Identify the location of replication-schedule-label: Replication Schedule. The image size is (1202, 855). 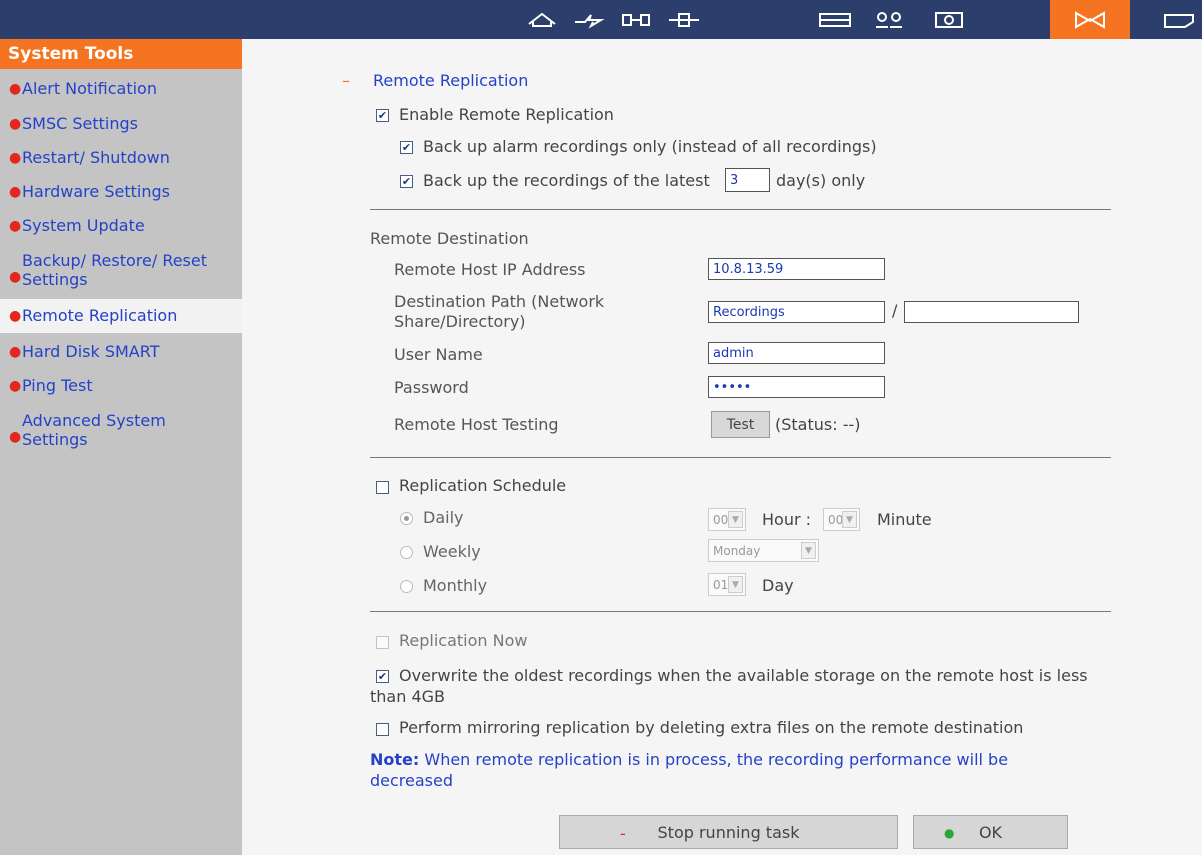
(483, 485).